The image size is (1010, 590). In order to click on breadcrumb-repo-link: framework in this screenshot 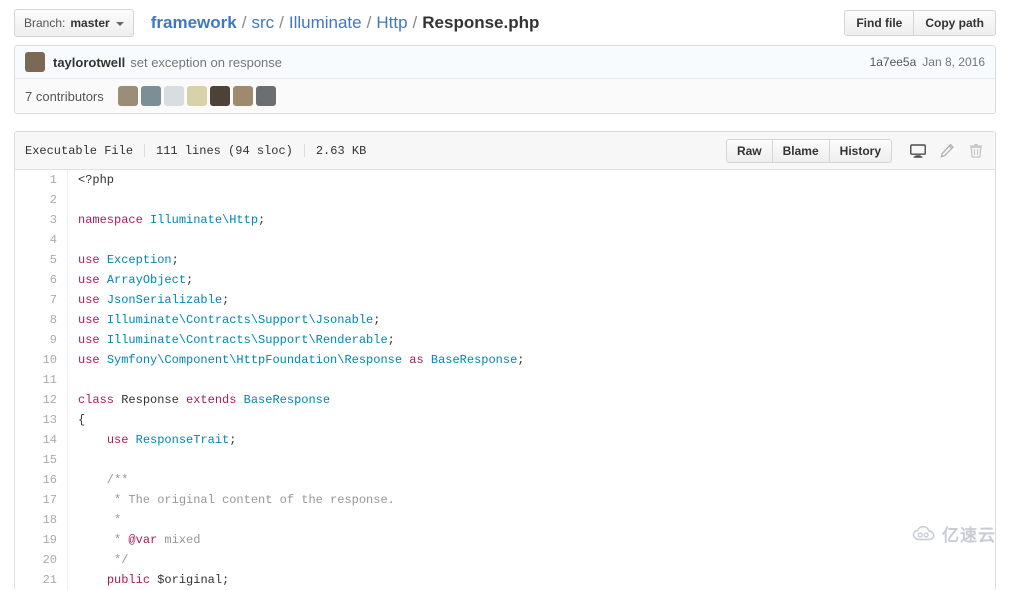, I will do `click(194, 23)`.